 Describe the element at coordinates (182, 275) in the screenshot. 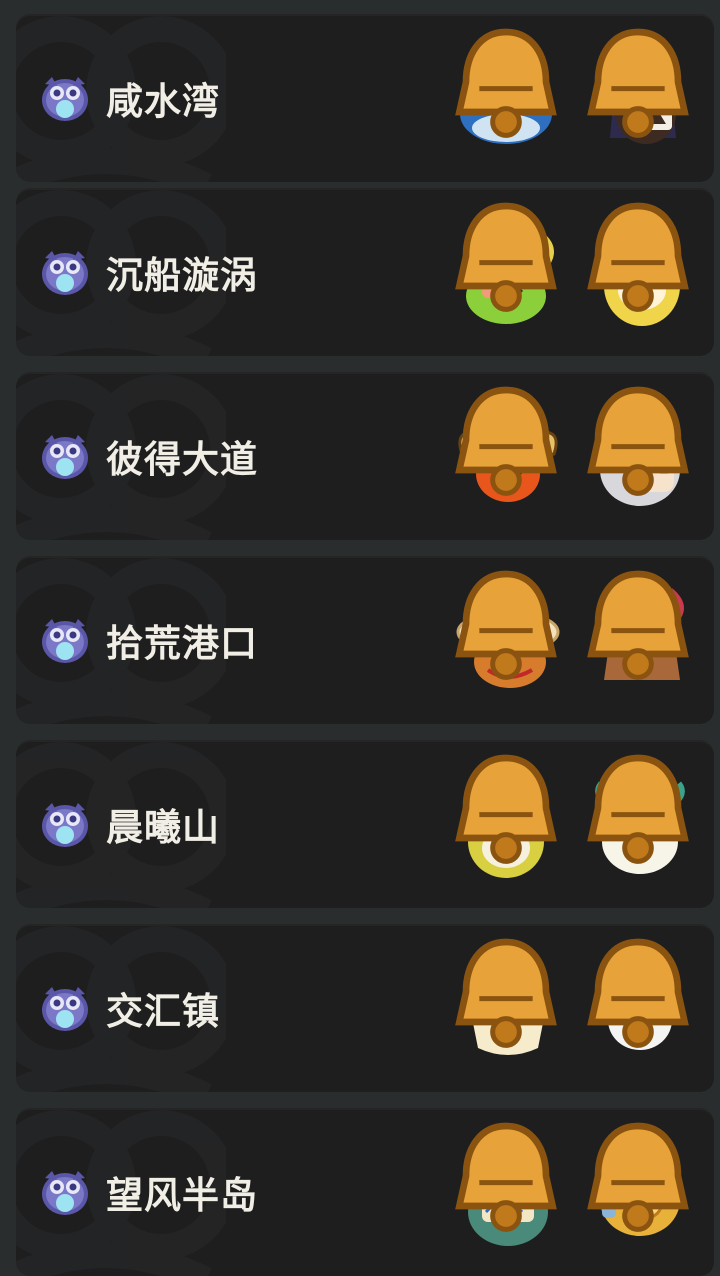

I see `region-name: 沉船漩涡` at that location.